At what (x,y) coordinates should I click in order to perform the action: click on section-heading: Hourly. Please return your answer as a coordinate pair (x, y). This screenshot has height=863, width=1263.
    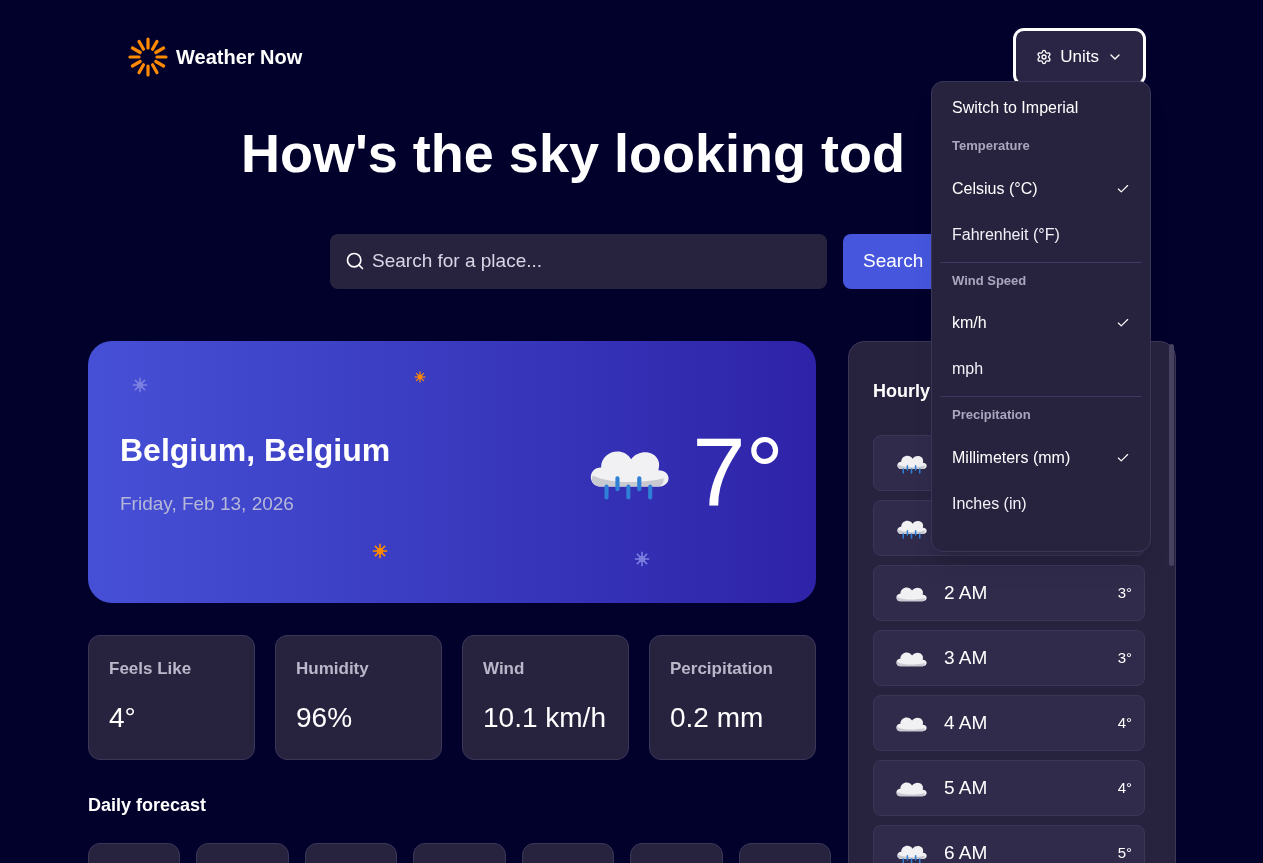
    Looking at the image, I should click on (901, 391).